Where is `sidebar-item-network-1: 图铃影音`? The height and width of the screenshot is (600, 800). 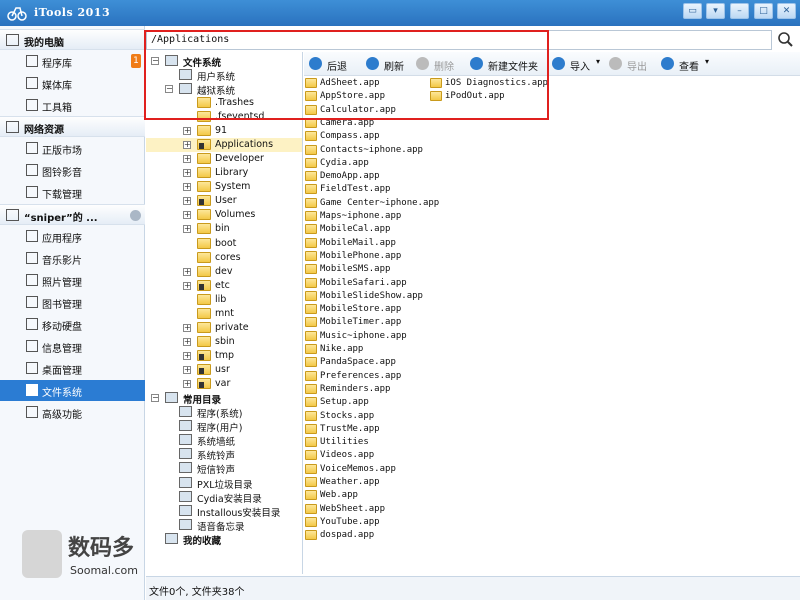
sidebar-item-network-1: 图铃影音 is located at coordinates (72, 170).